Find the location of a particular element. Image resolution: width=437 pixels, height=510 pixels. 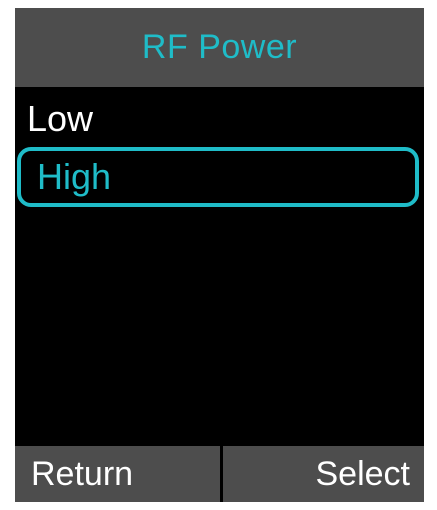

title-bar: RF Power is located at coordinates (219, 47).